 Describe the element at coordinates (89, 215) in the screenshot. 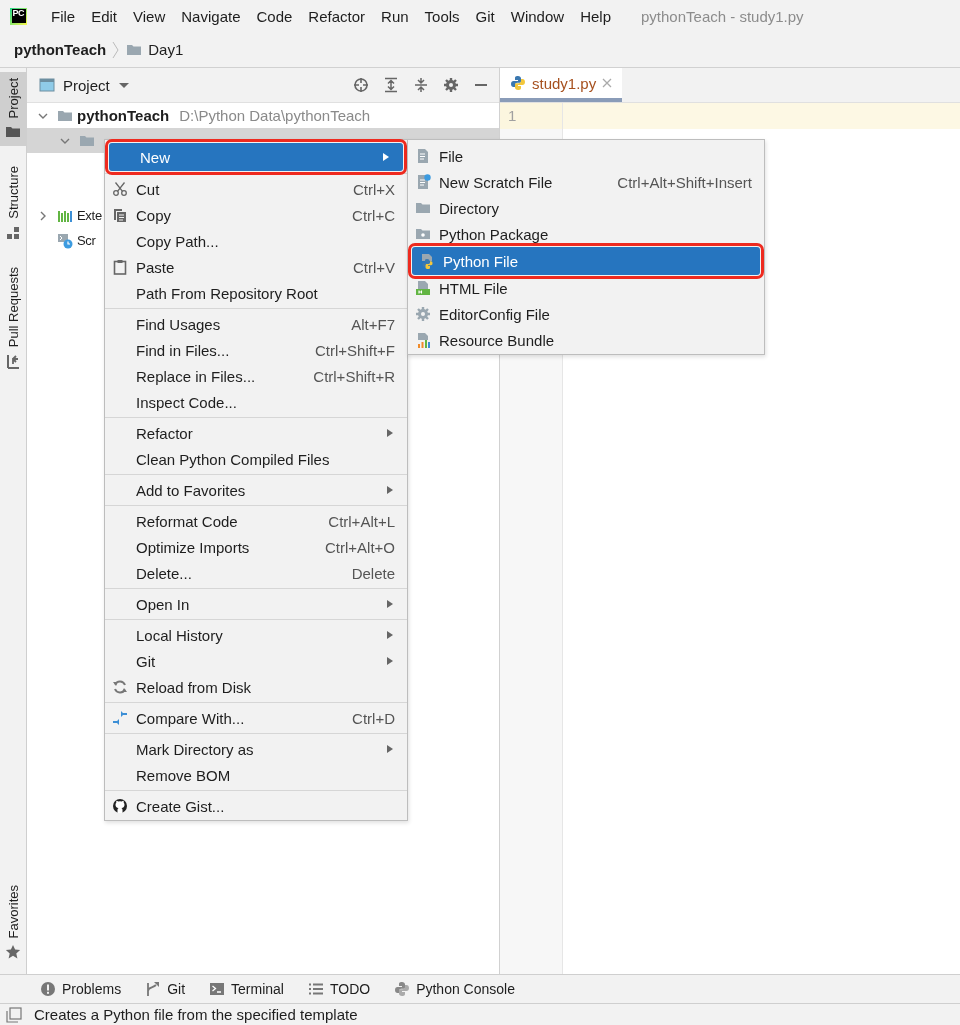

I see `tree-label: Exte` at that location.